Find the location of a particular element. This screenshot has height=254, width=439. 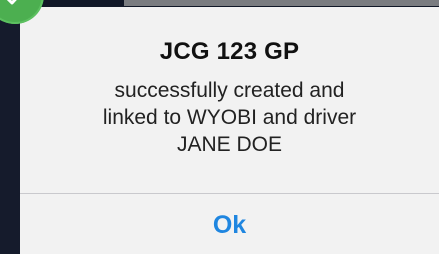

message-line: linked to WYOBI and driver is located at coordinates (229, 117).